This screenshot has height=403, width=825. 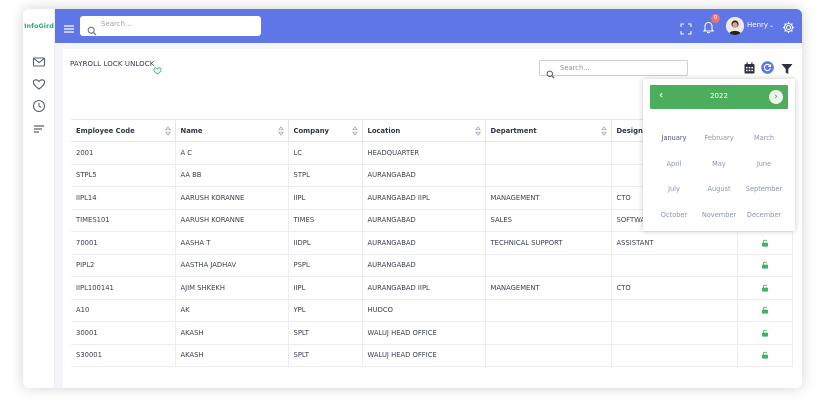 What do you see at coordinates (39, 61) in the screenshot?
I see `mail-icon` at bounding box center [39, 61].